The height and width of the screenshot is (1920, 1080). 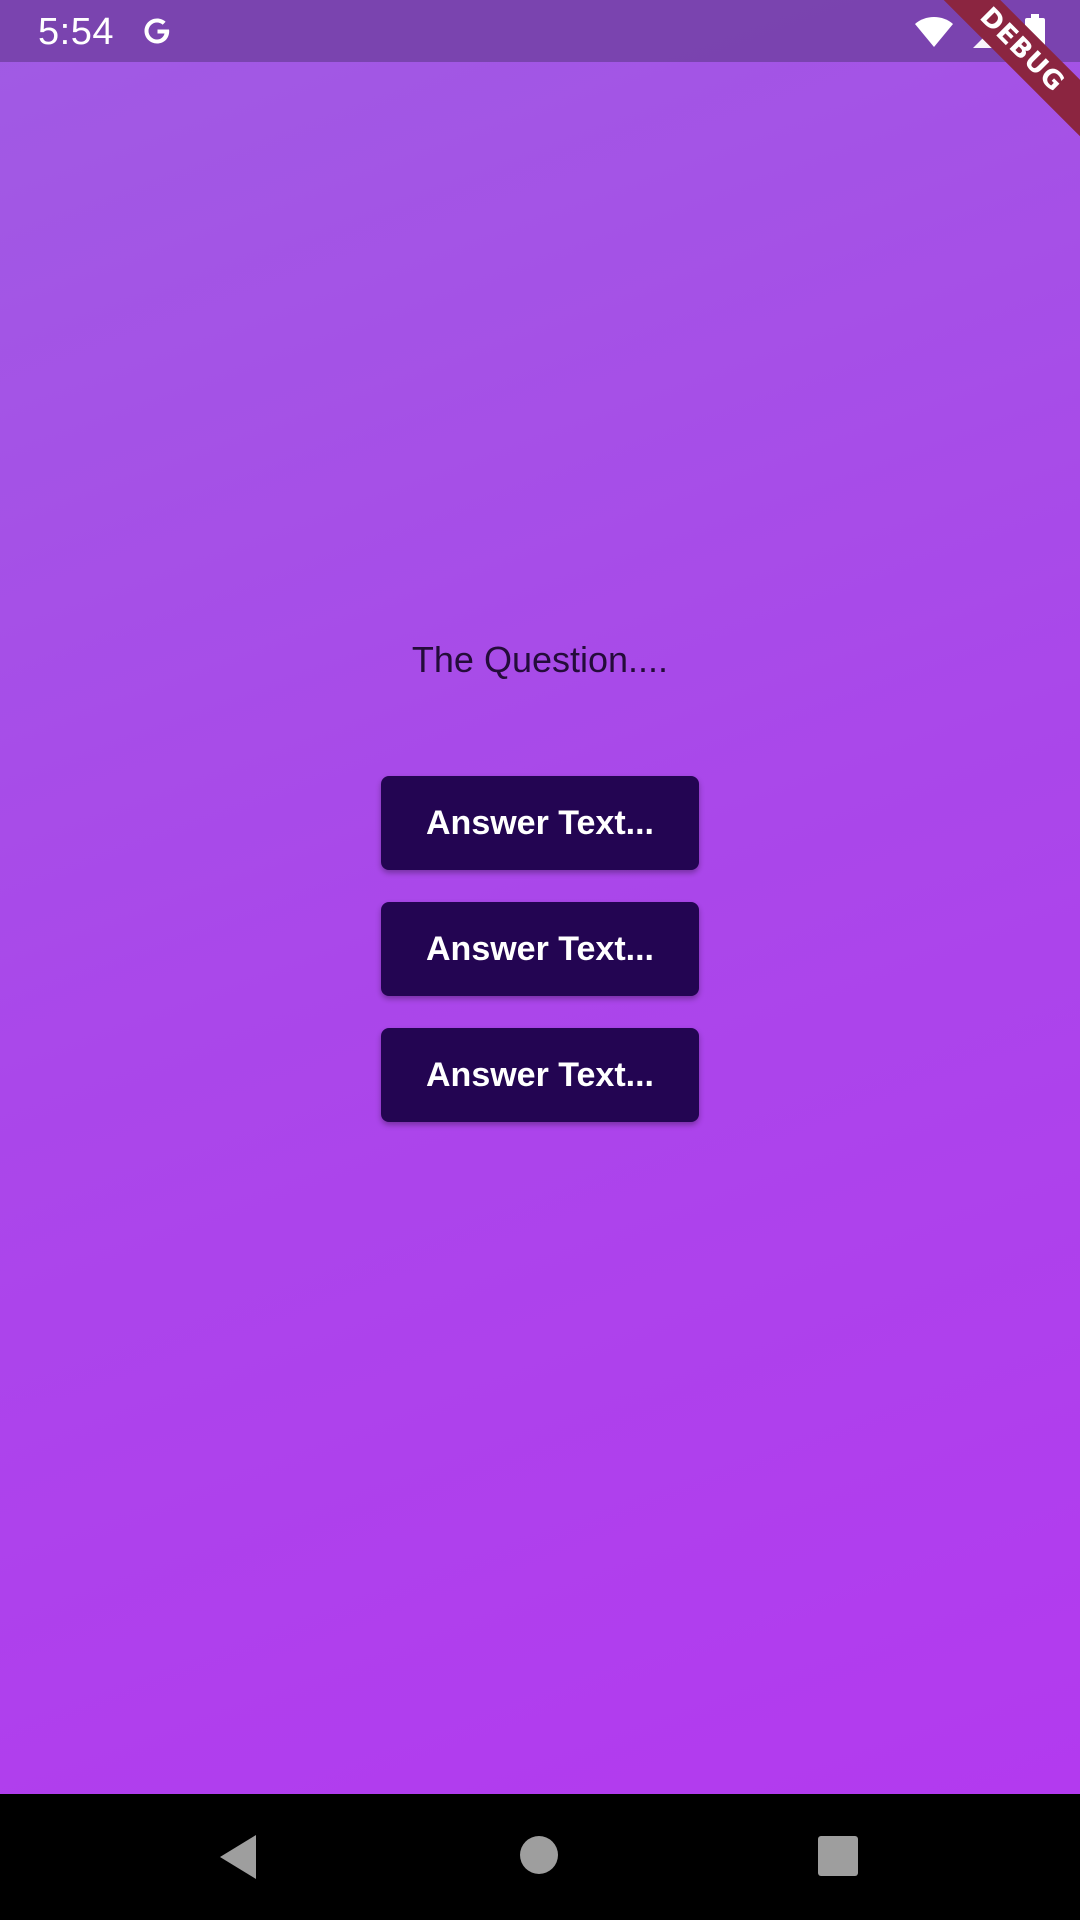 I want to click on home-icon, so click(x=539, y=1855).